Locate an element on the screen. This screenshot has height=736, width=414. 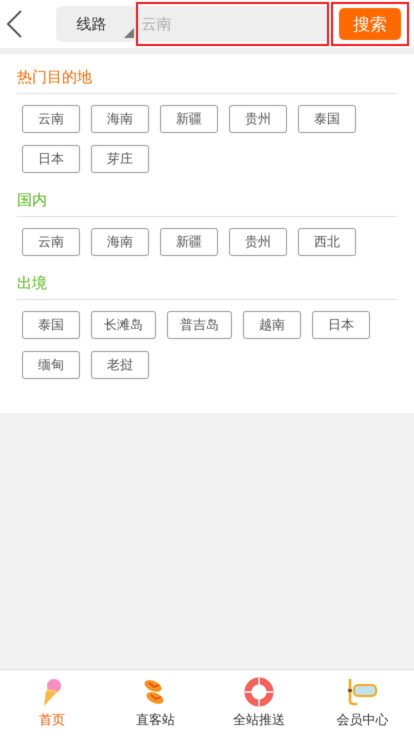
destination-tag: 缅甸 is located at coordinates (51, 365).